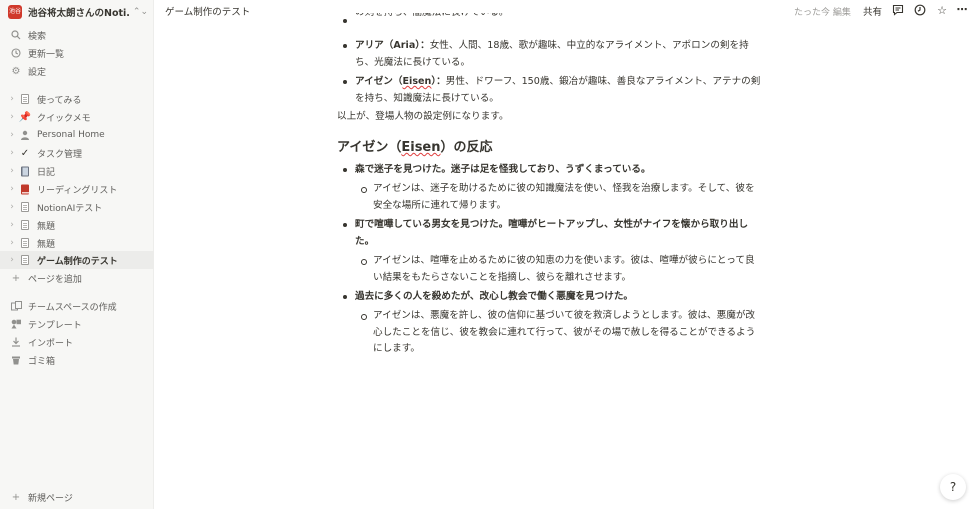 The width and height of the screenshot is (970, 509). What do you see at coordinates (207, 11) in the screenshot?
I see `breadcrumb: ゲーム制作のテスト` at bounding box center [207, 11].